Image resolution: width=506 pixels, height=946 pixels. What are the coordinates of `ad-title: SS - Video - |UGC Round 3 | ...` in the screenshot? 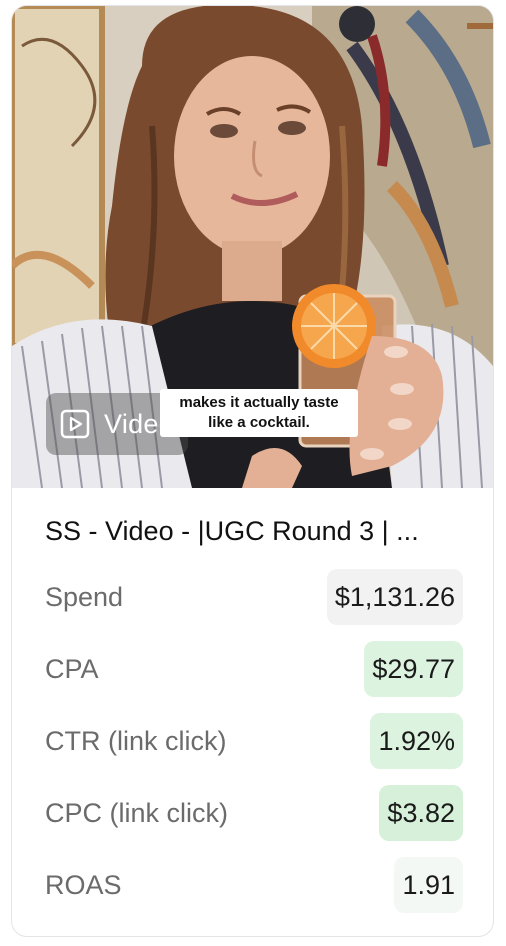 It's located at (260, 531).